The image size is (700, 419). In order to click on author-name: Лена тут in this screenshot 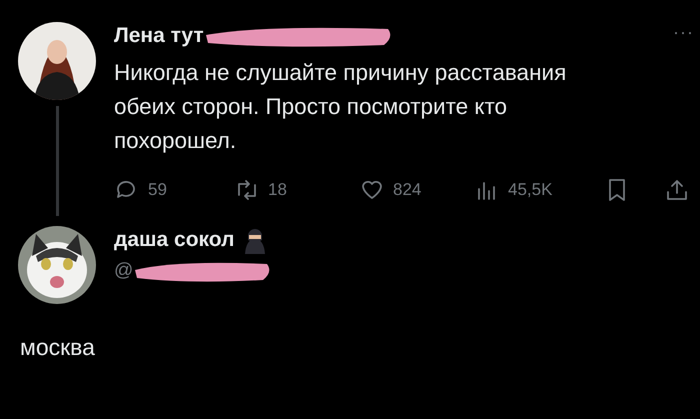, I will do `click(159, 36)`.